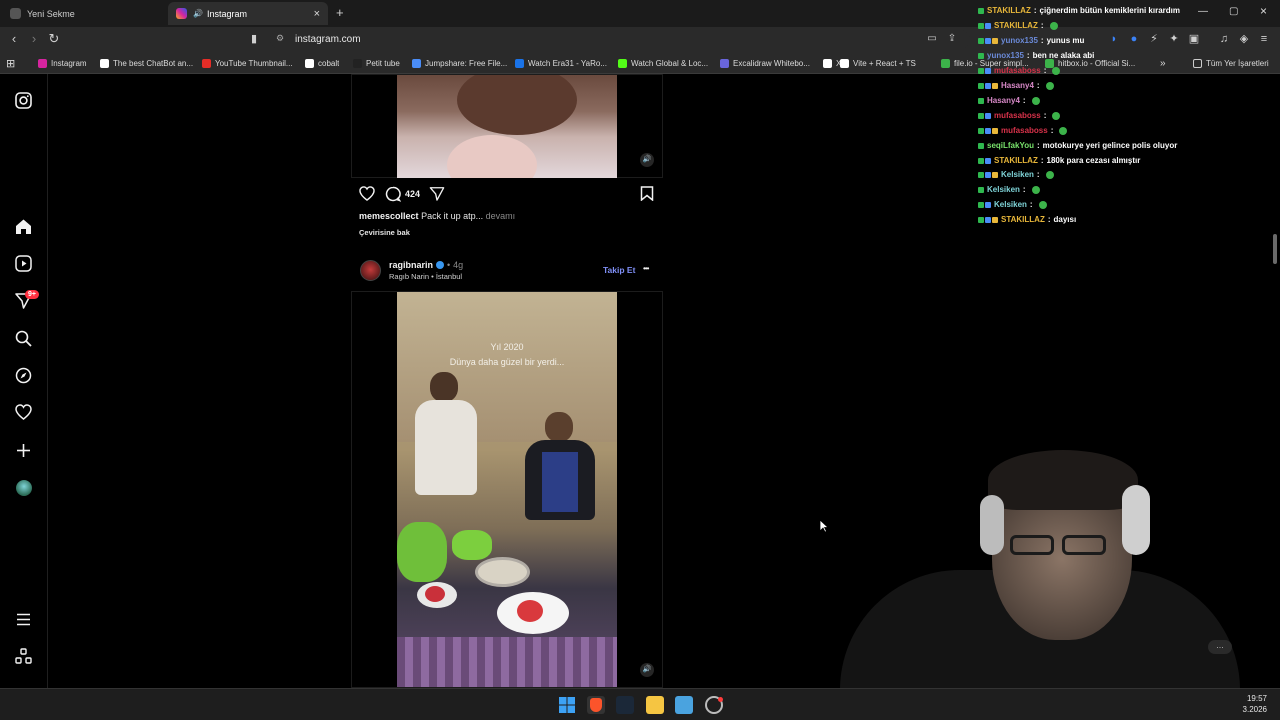 The width and height of the screenshot is (1280, 720). Describe the element at coordinates (23, 619) in the screenshot. I see `more-menu-icon` at that location.